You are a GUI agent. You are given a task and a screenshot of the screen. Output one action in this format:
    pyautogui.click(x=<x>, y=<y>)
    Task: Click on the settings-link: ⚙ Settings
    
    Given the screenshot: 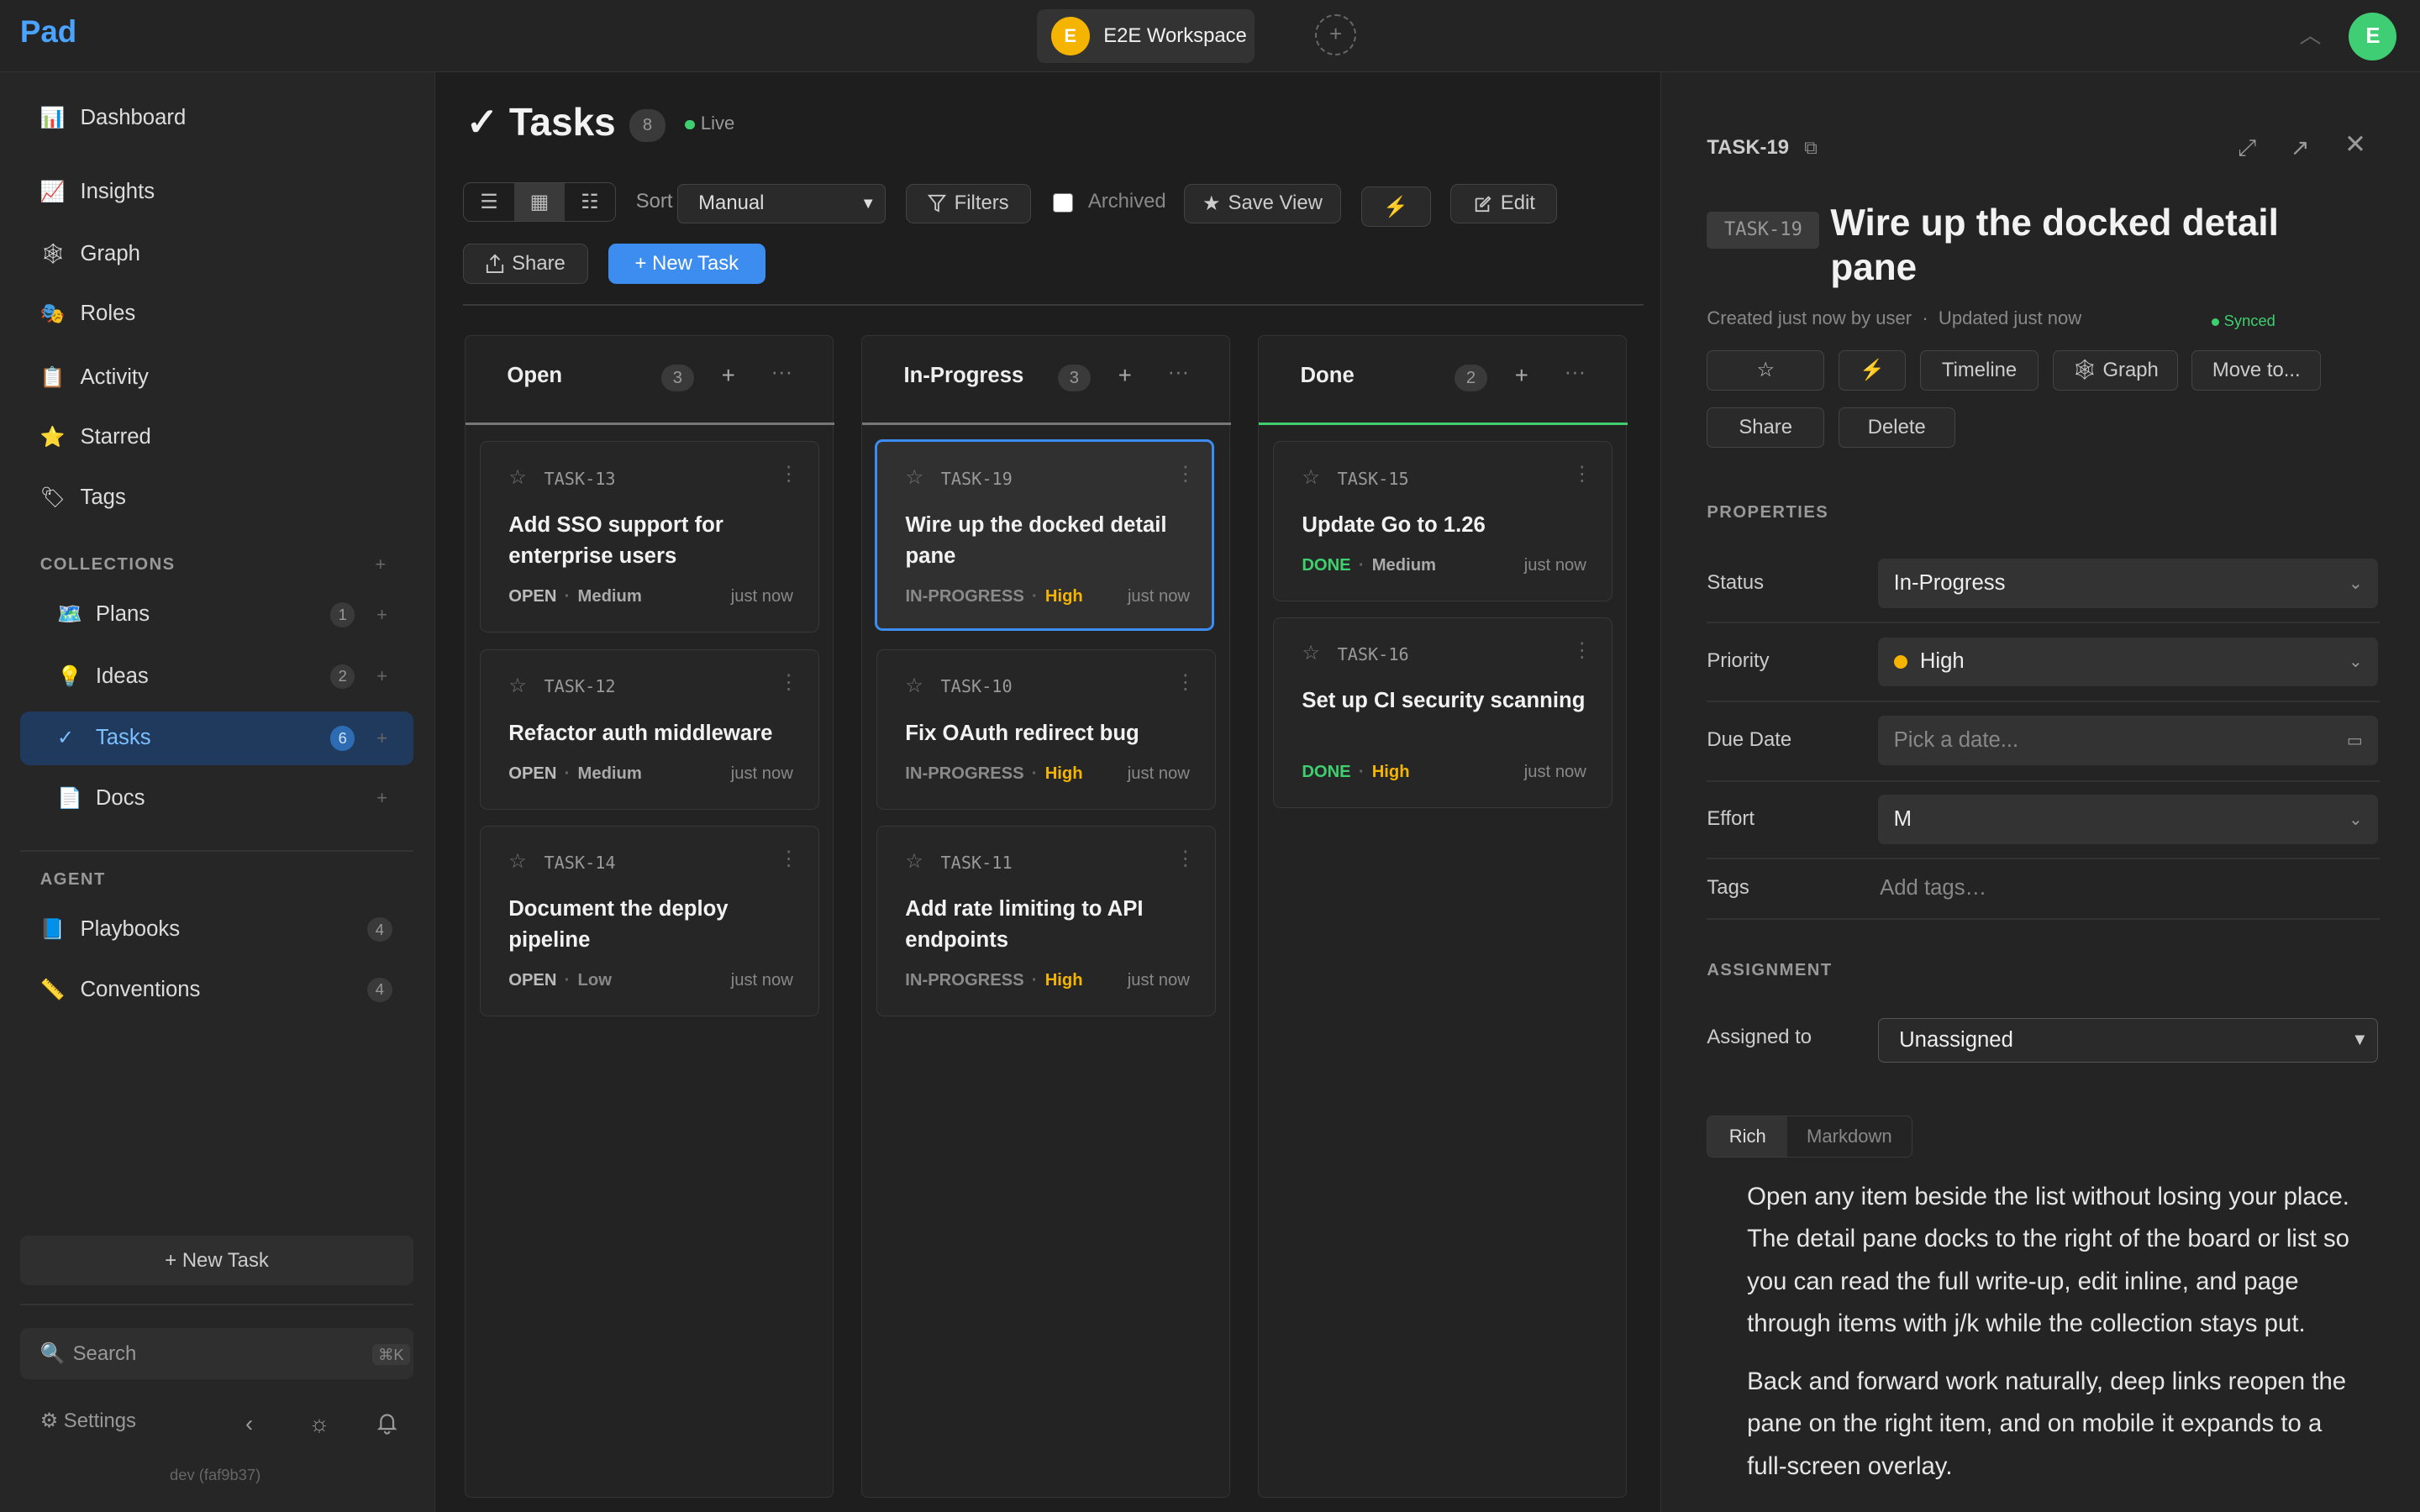 What is the action you would take?
    pyautogui.click(x=88, y=1421)
    